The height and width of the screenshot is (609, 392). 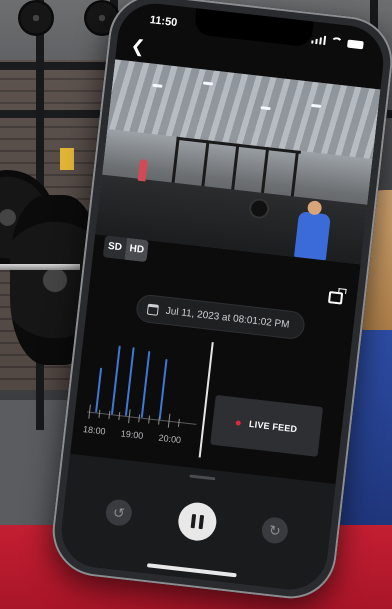 What do you see at coordinates (142, 47) in the screenshot?
I see `back-arrow-icon: ❮` at bounding box center [142, 47].